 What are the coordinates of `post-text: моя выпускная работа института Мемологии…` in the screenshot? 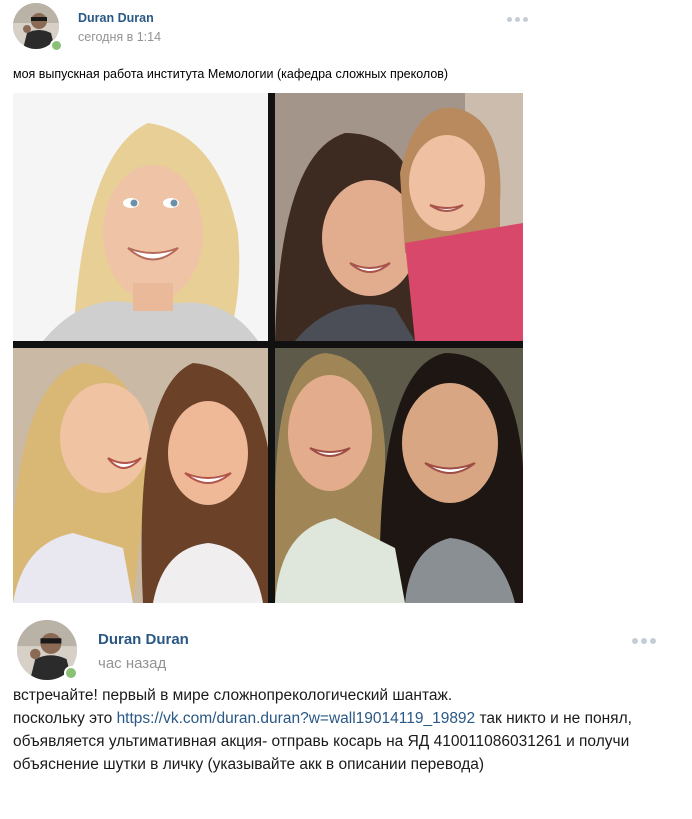 It's located at (231, 74).